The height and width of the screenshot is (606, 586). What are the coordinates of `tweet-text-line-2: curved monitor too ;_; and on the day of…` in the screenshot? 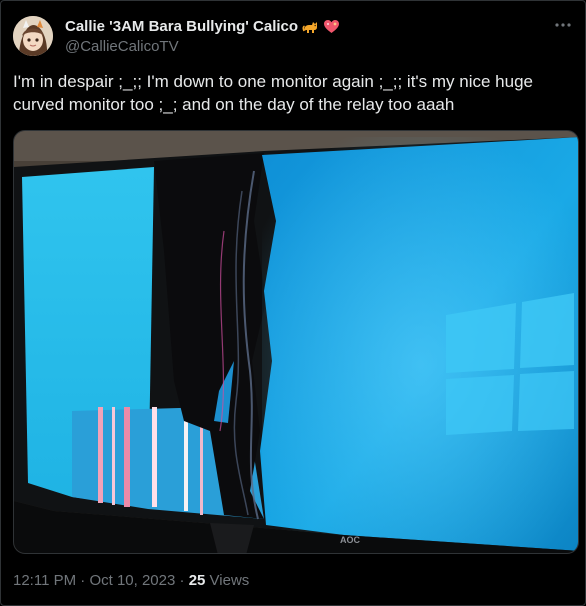 It's located at (234, 104).